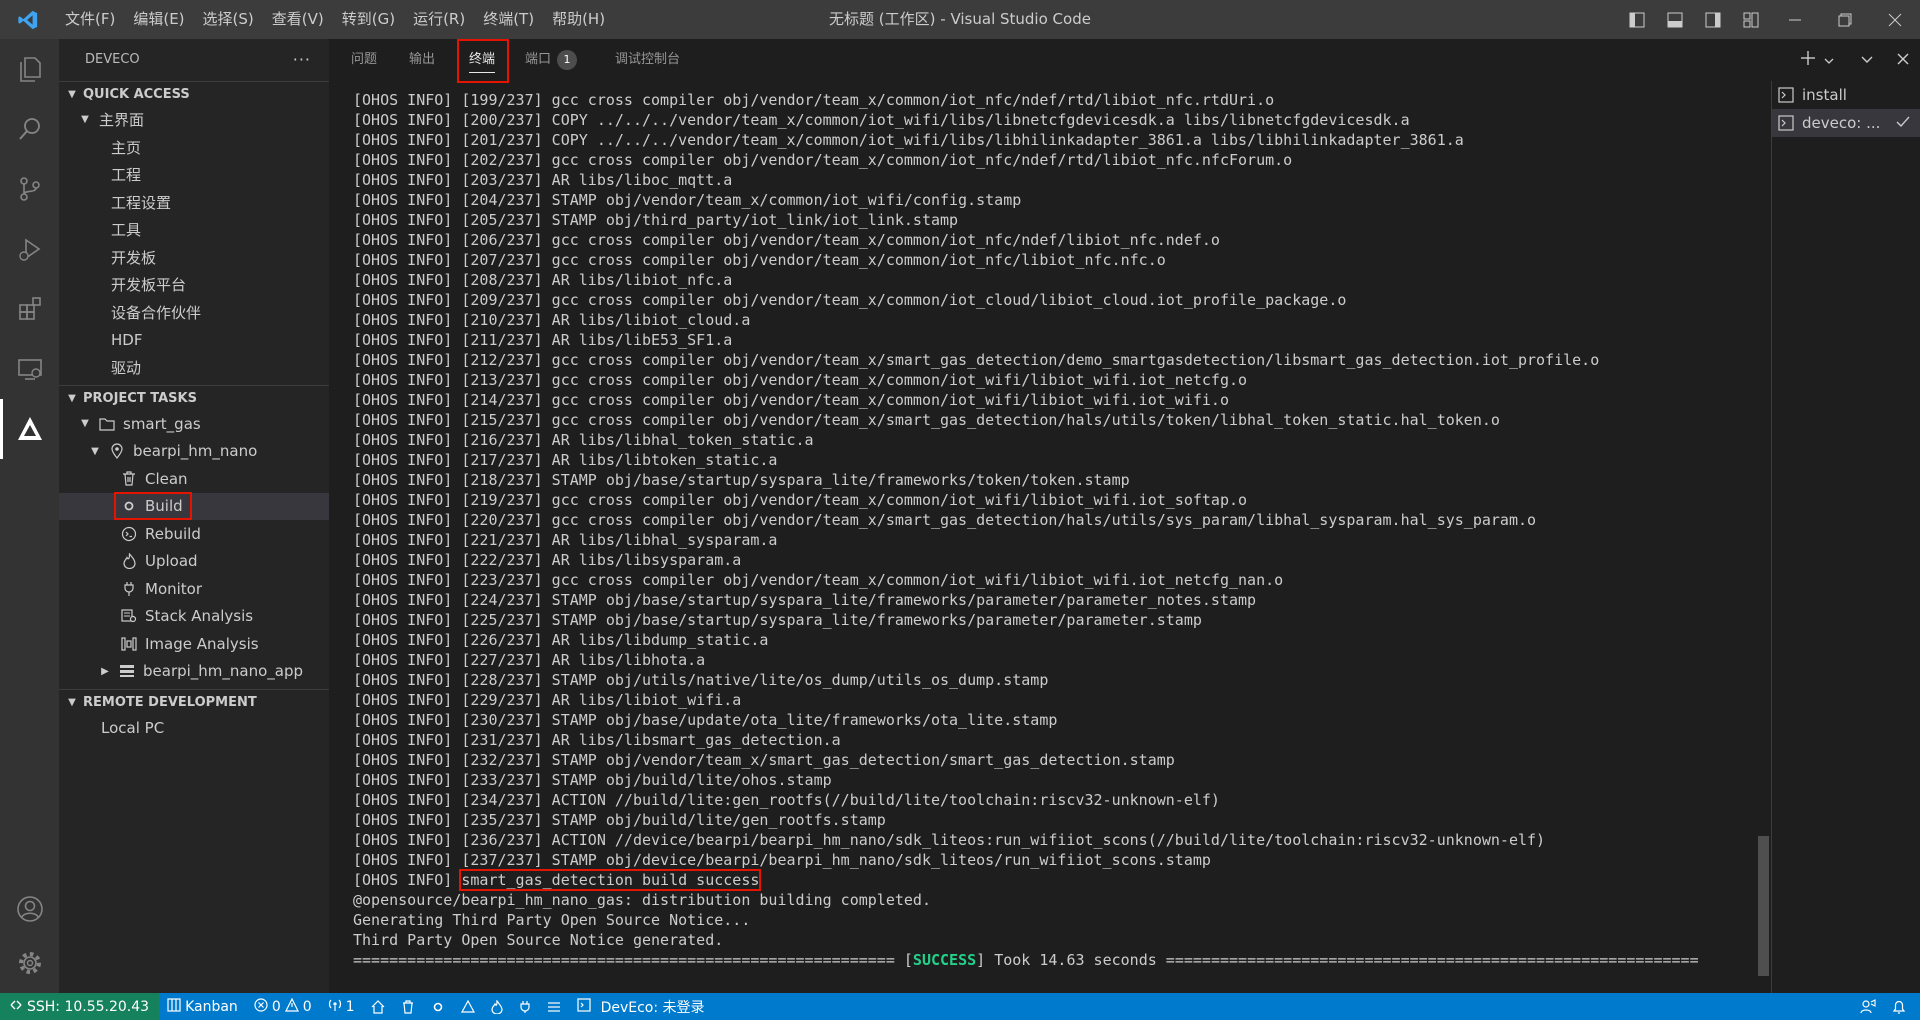  I want to click on notifications-bell-icon, so click(1902, 1006).